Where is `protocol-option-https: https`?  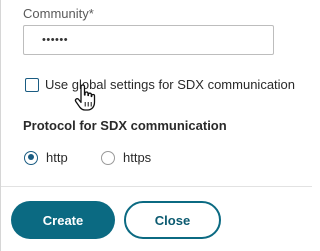
protocol-option-https: https is located at coordinates (126, 157).